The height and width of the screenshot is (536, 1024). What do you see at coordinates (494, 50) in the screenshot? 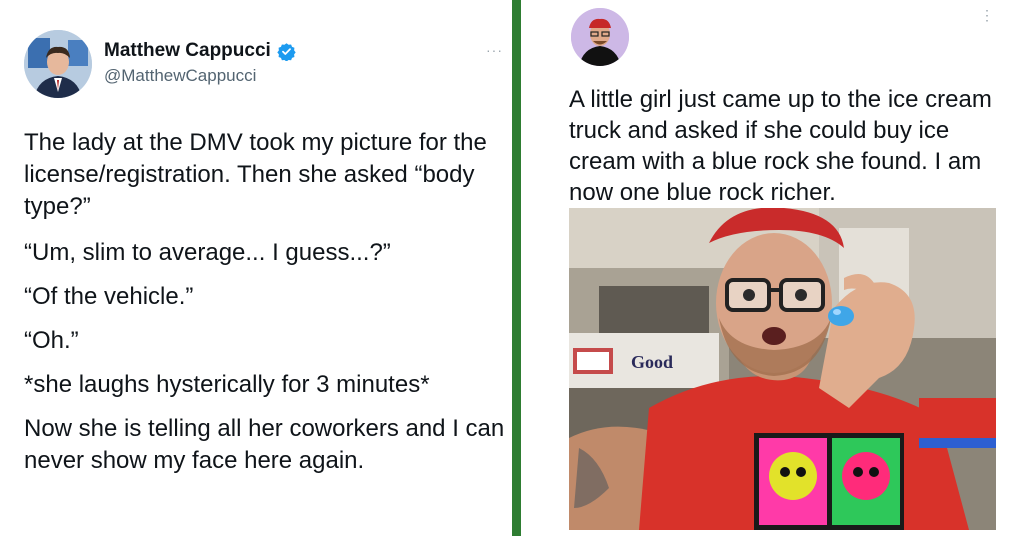
I see `more-options-icon: ···` at bounding box center [494, 50].